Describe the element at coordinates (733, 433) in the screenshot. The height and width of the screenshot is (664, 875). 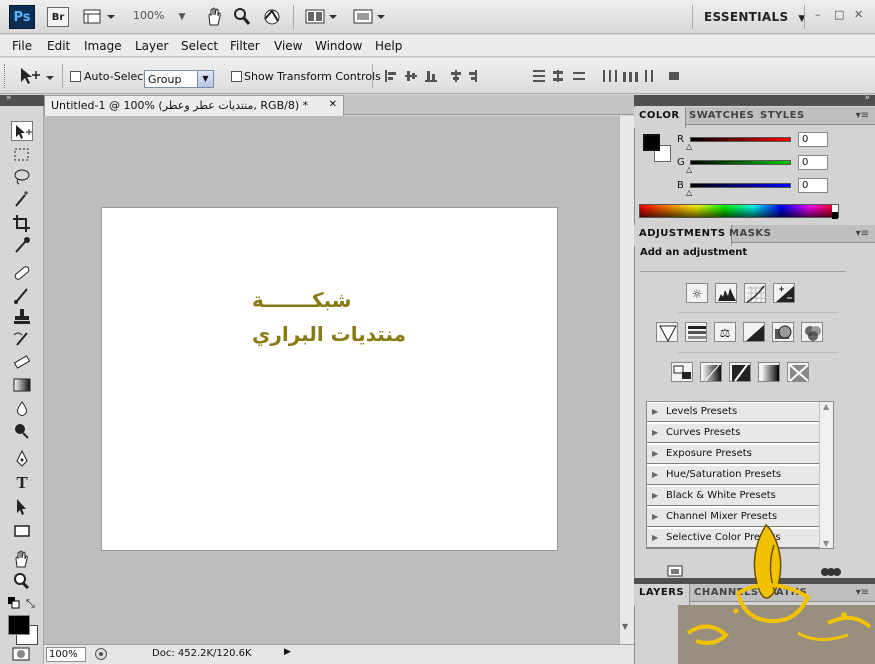
I see `list-item: ▶ Curves Presets` at that location.